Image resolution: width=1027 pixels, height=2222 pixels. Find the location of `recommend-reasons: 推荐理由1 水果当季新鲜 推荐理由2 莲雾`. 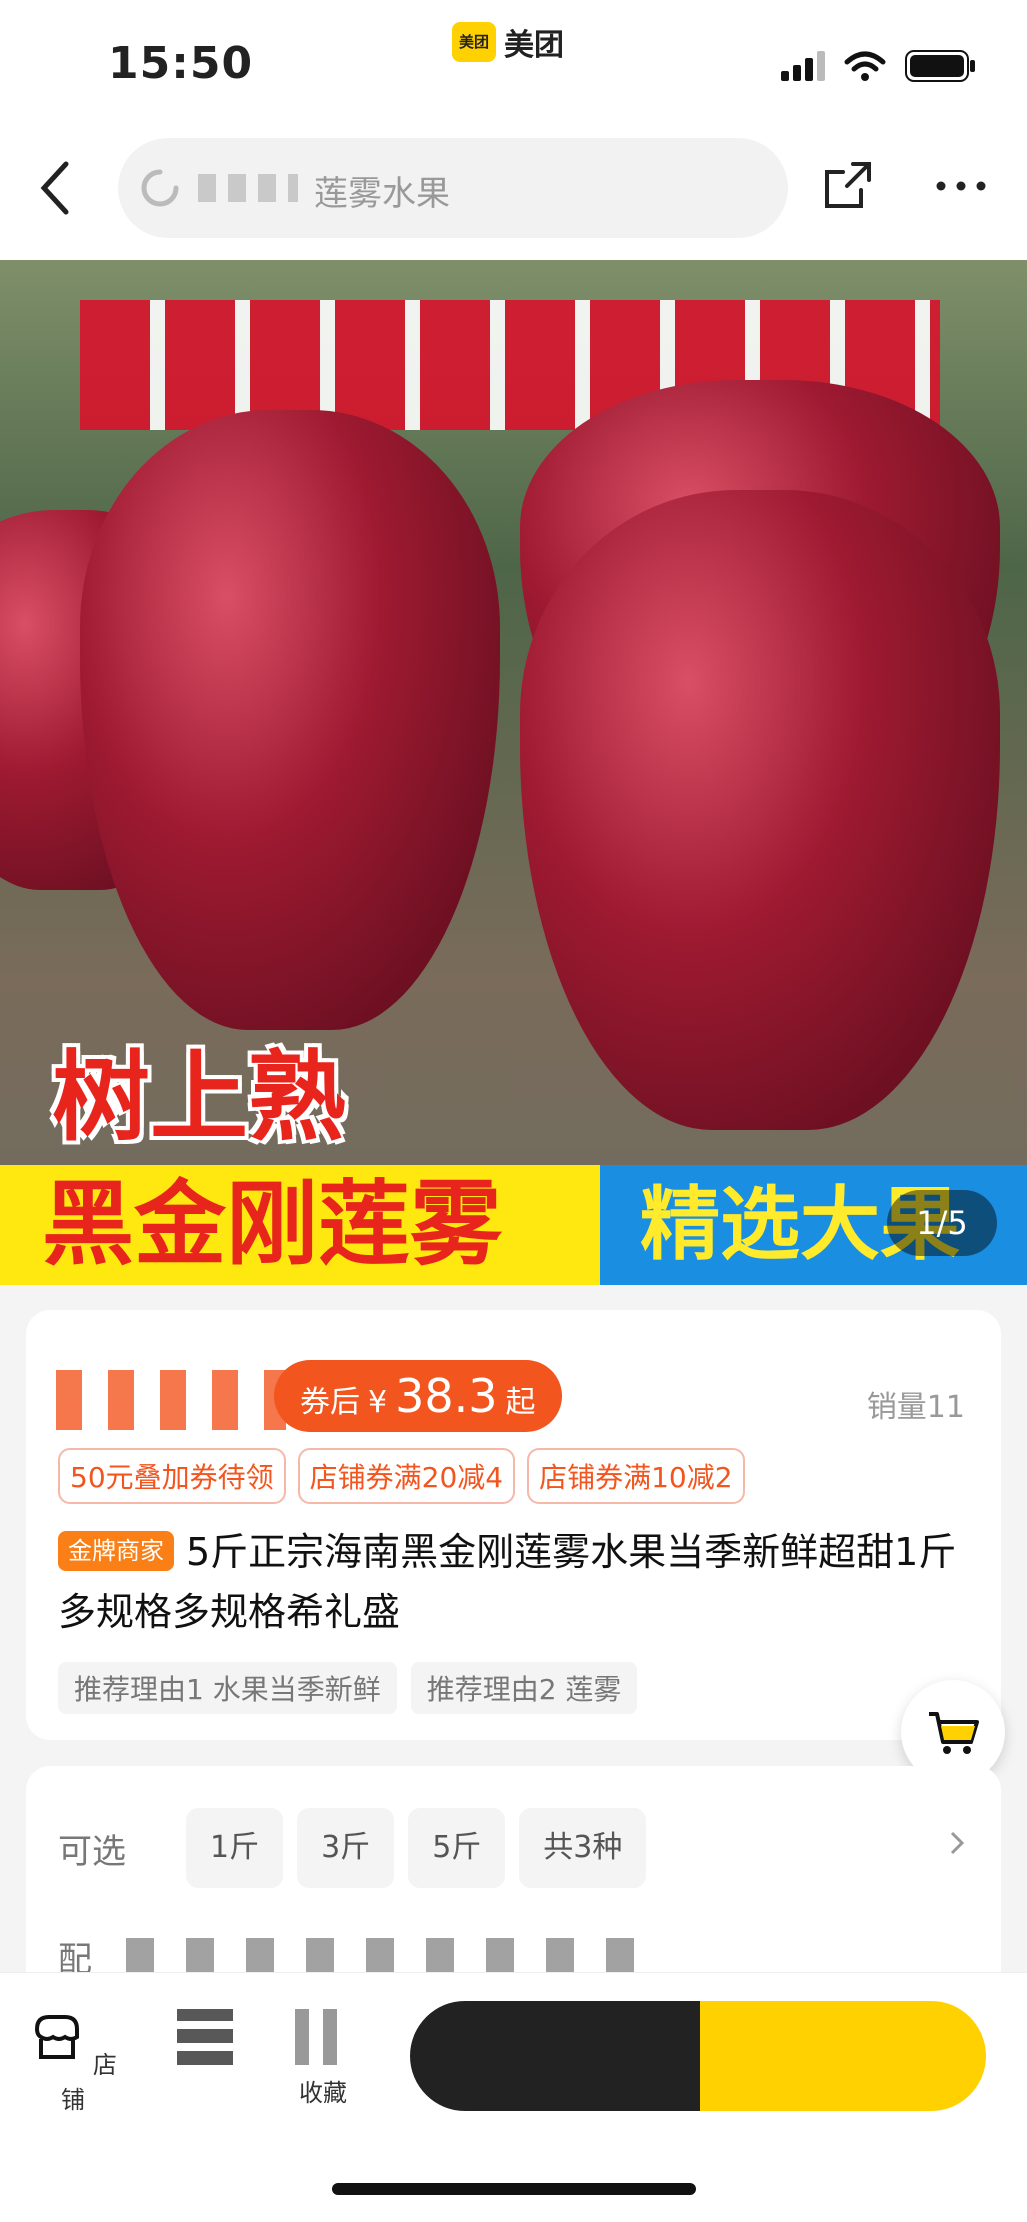

recommend-reasons: 推荐理由1 水果当季新鲜 推荐理由2 莲雾 is located at coordinates (348, 1688).